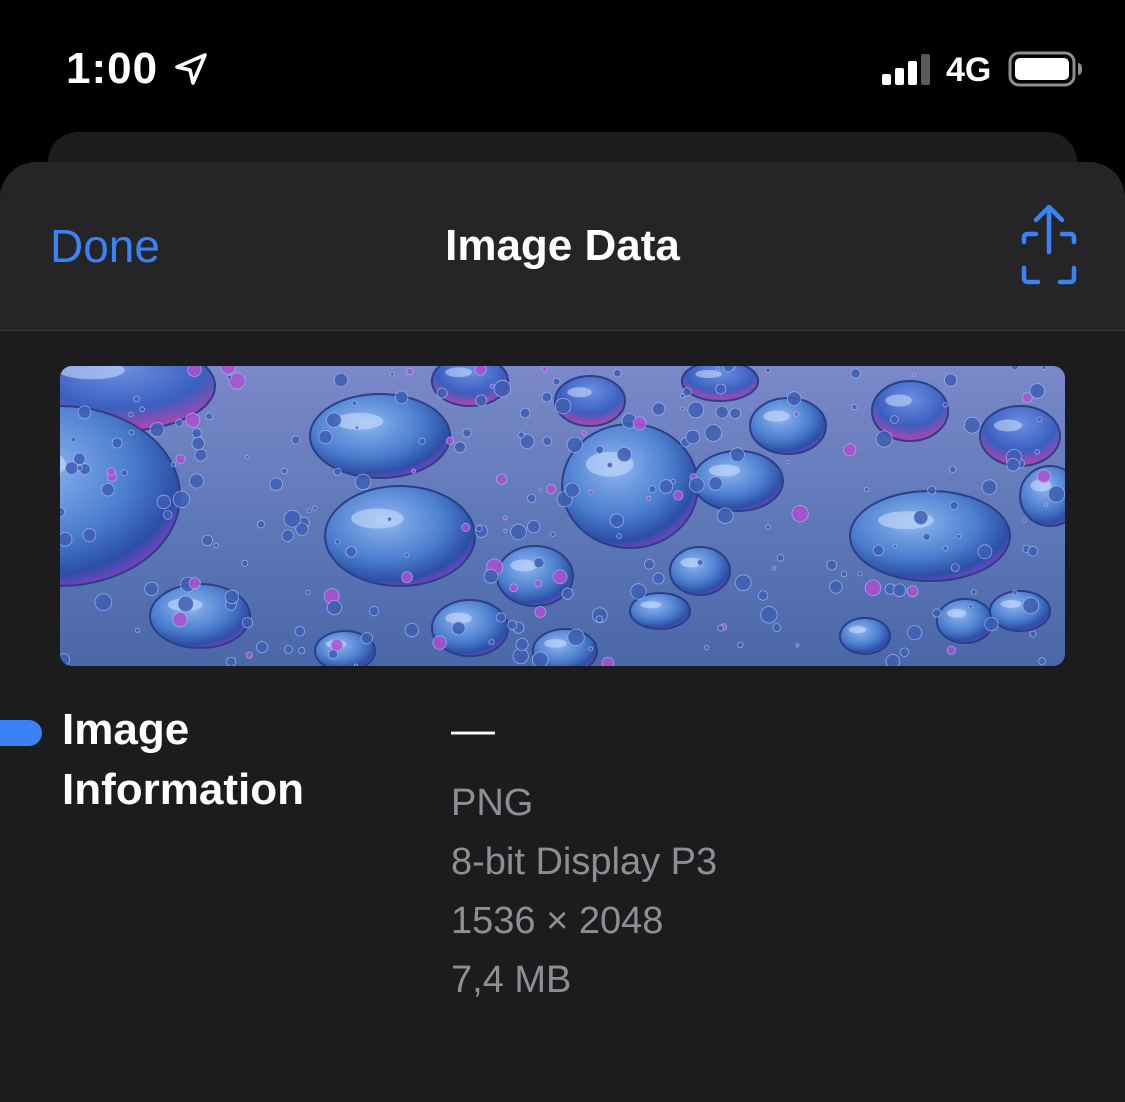 The image size is (1125, 1102). What do you see at coordinates (969, 70) in the screenshot?
I see `network-label: 4G` at bounding box center [969, 70].